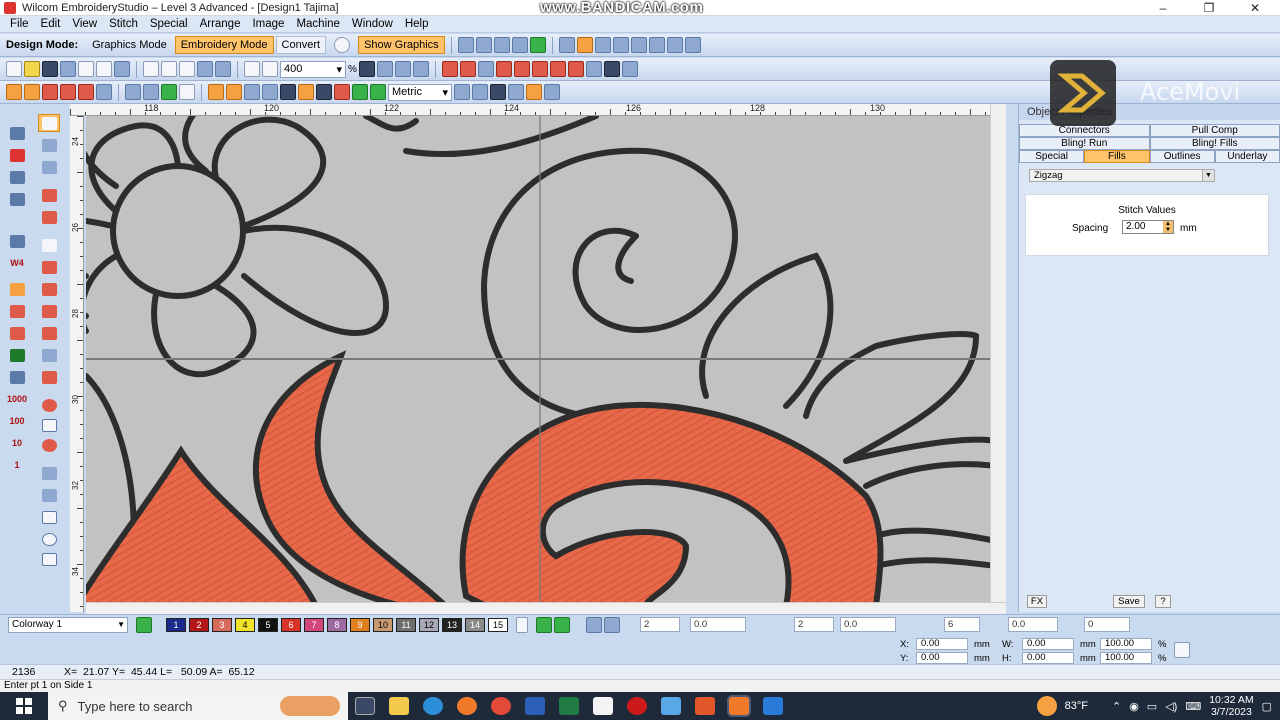 The width and height of the screenshot is (1280, 720). I want to click on copy-icon, so click(169, 69).